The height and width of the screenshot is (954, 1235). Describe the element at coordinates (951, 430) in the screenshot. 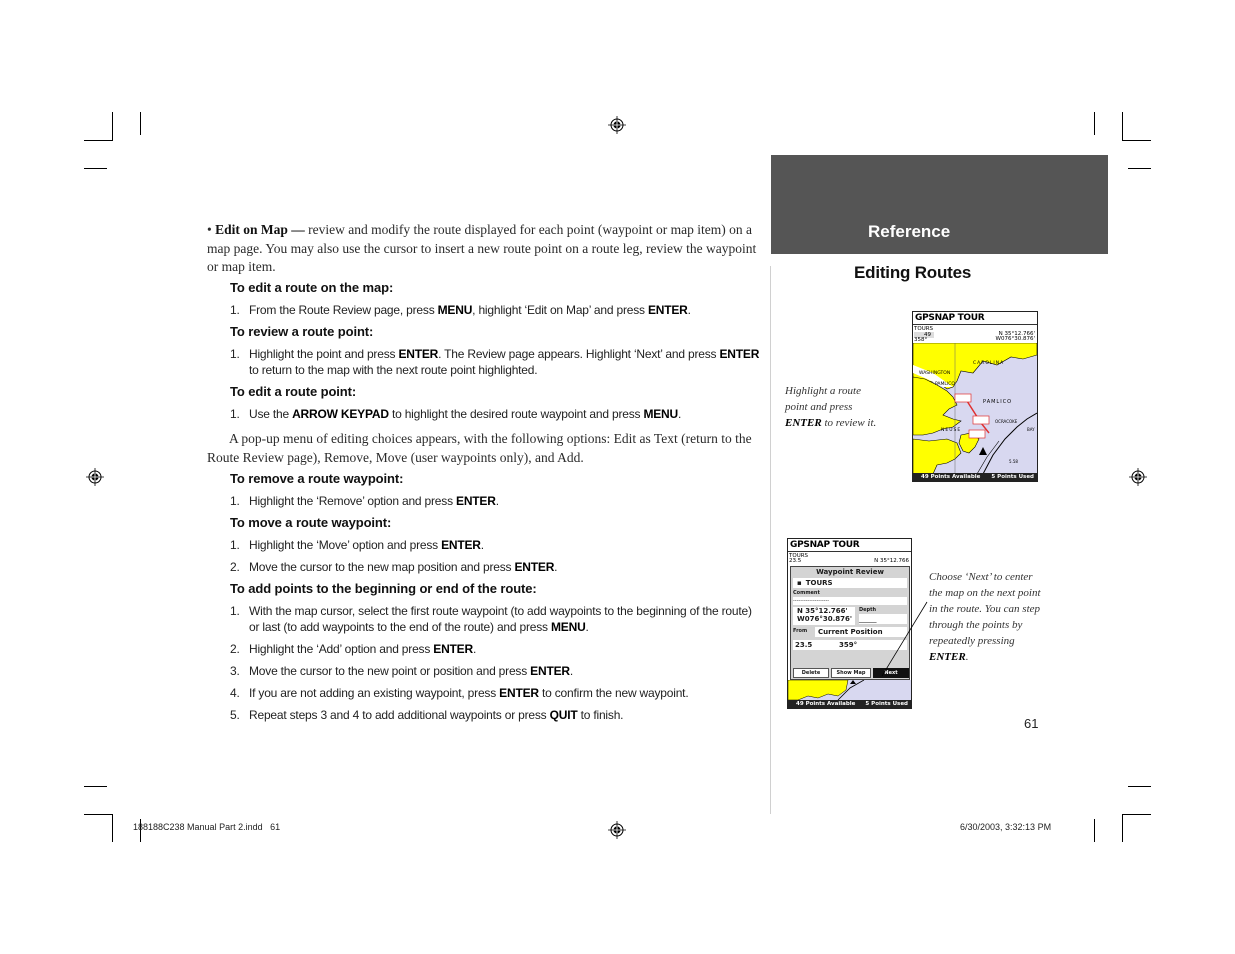

I see `map-label: NEUSE` at that location.